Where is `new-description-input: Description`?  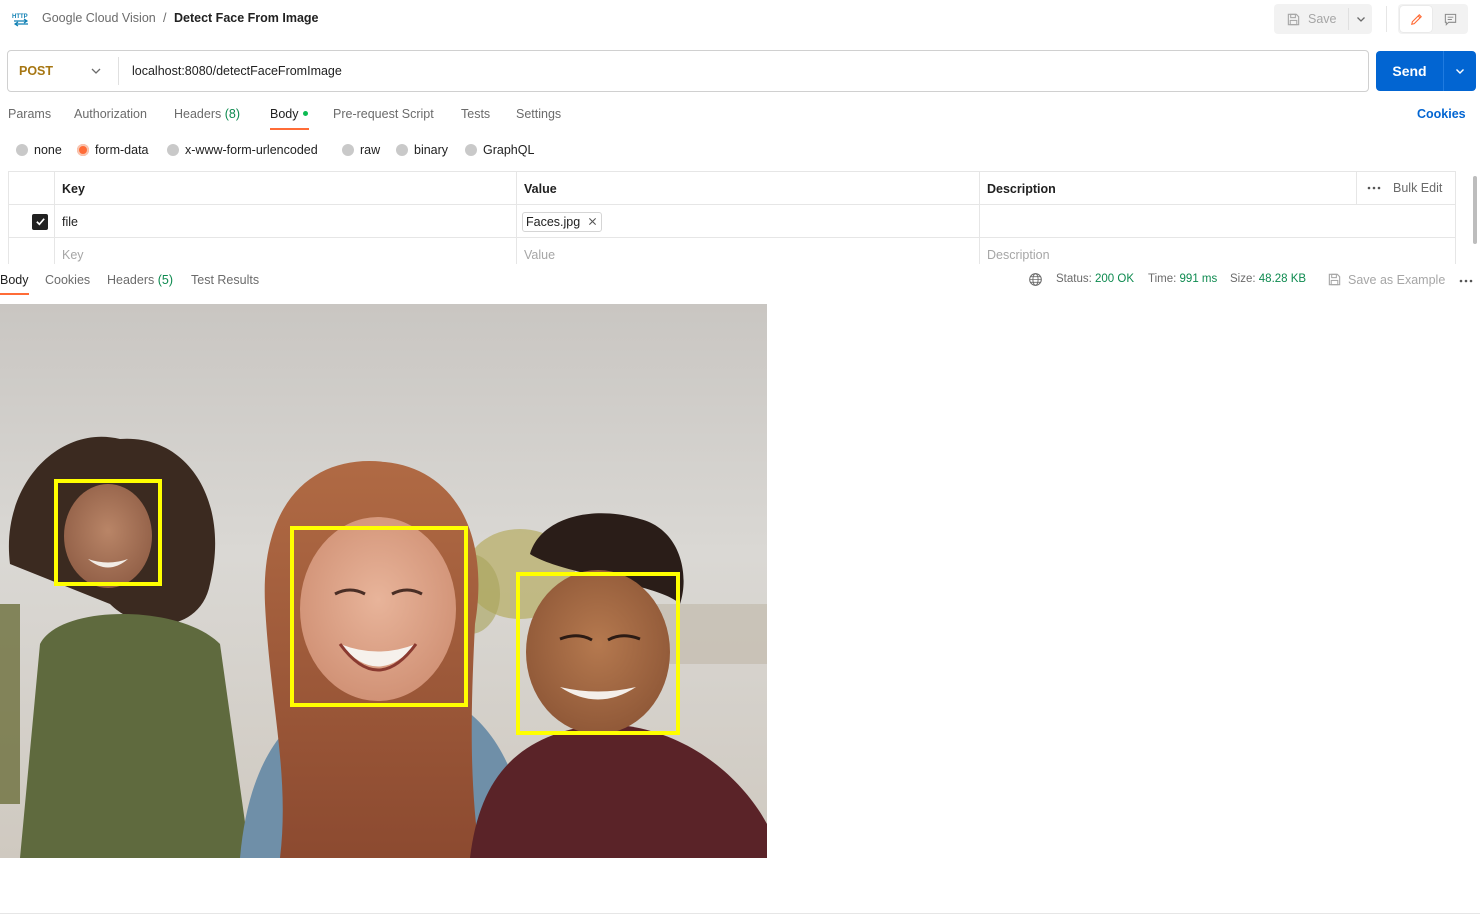
new-description-input: Description is located at coordinates (1014, 251).